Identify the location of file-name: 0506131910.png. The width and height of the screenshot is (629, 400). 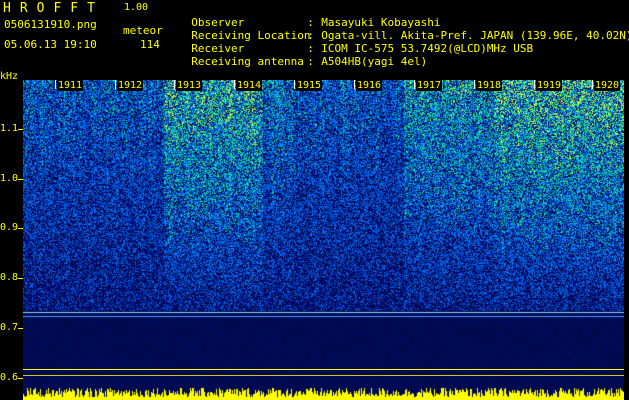
(50, 24).